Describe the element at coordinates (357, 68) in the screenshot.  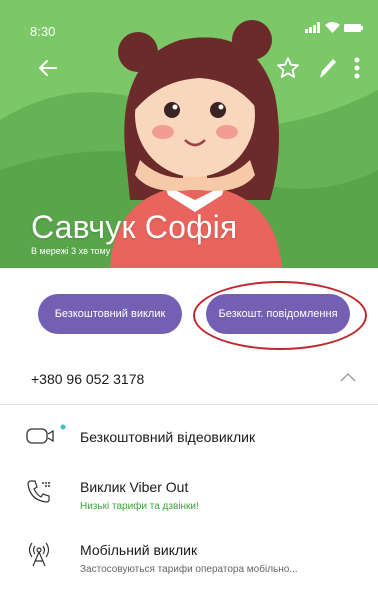
I see `more-options-icon` at that location.